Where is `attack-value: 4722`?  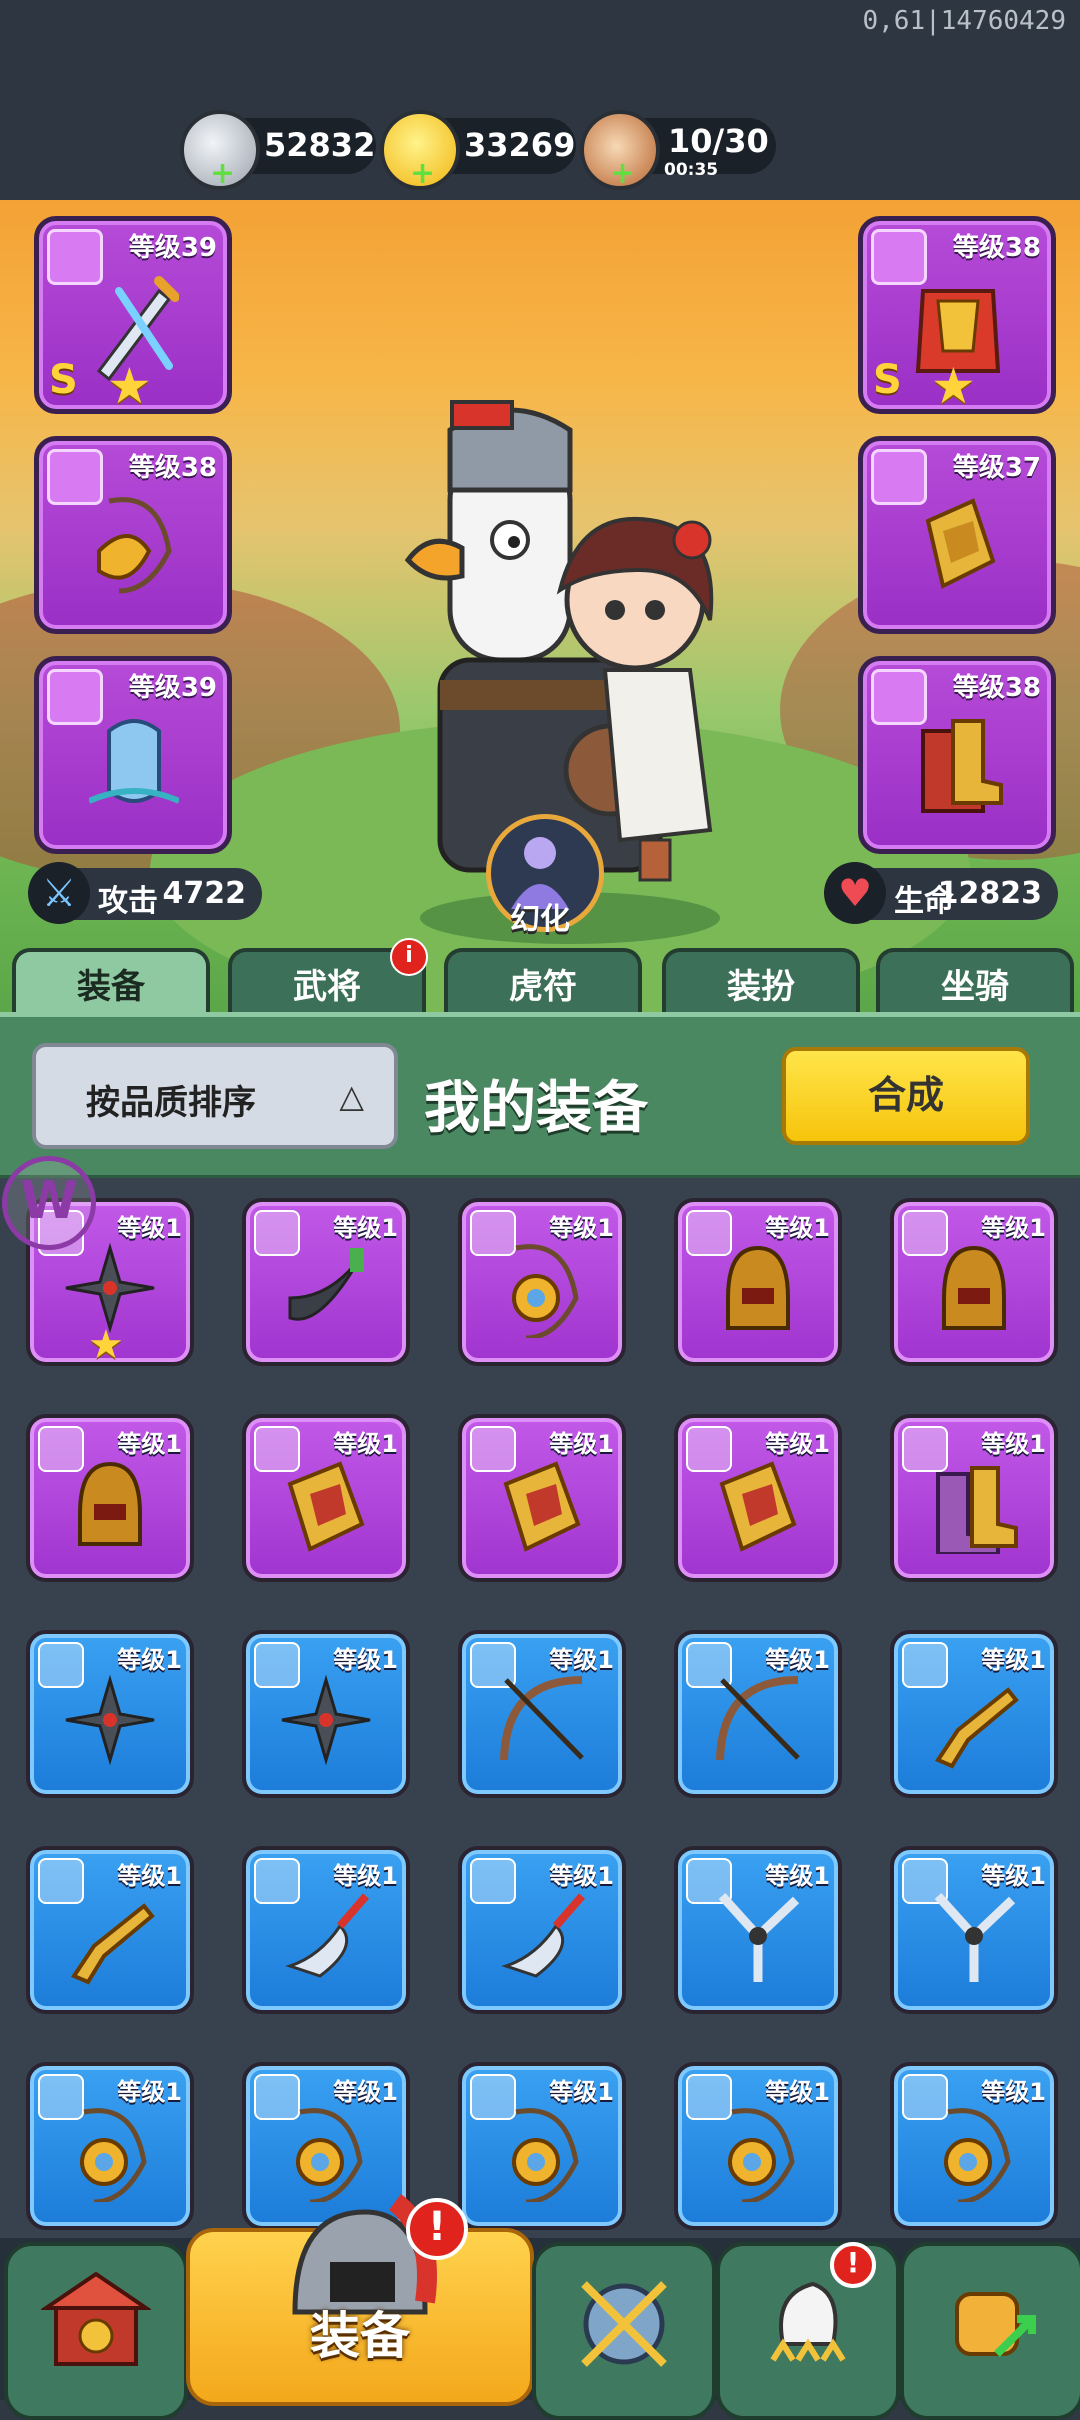
attack-value: 4722 is located at coordinates (204, 893).